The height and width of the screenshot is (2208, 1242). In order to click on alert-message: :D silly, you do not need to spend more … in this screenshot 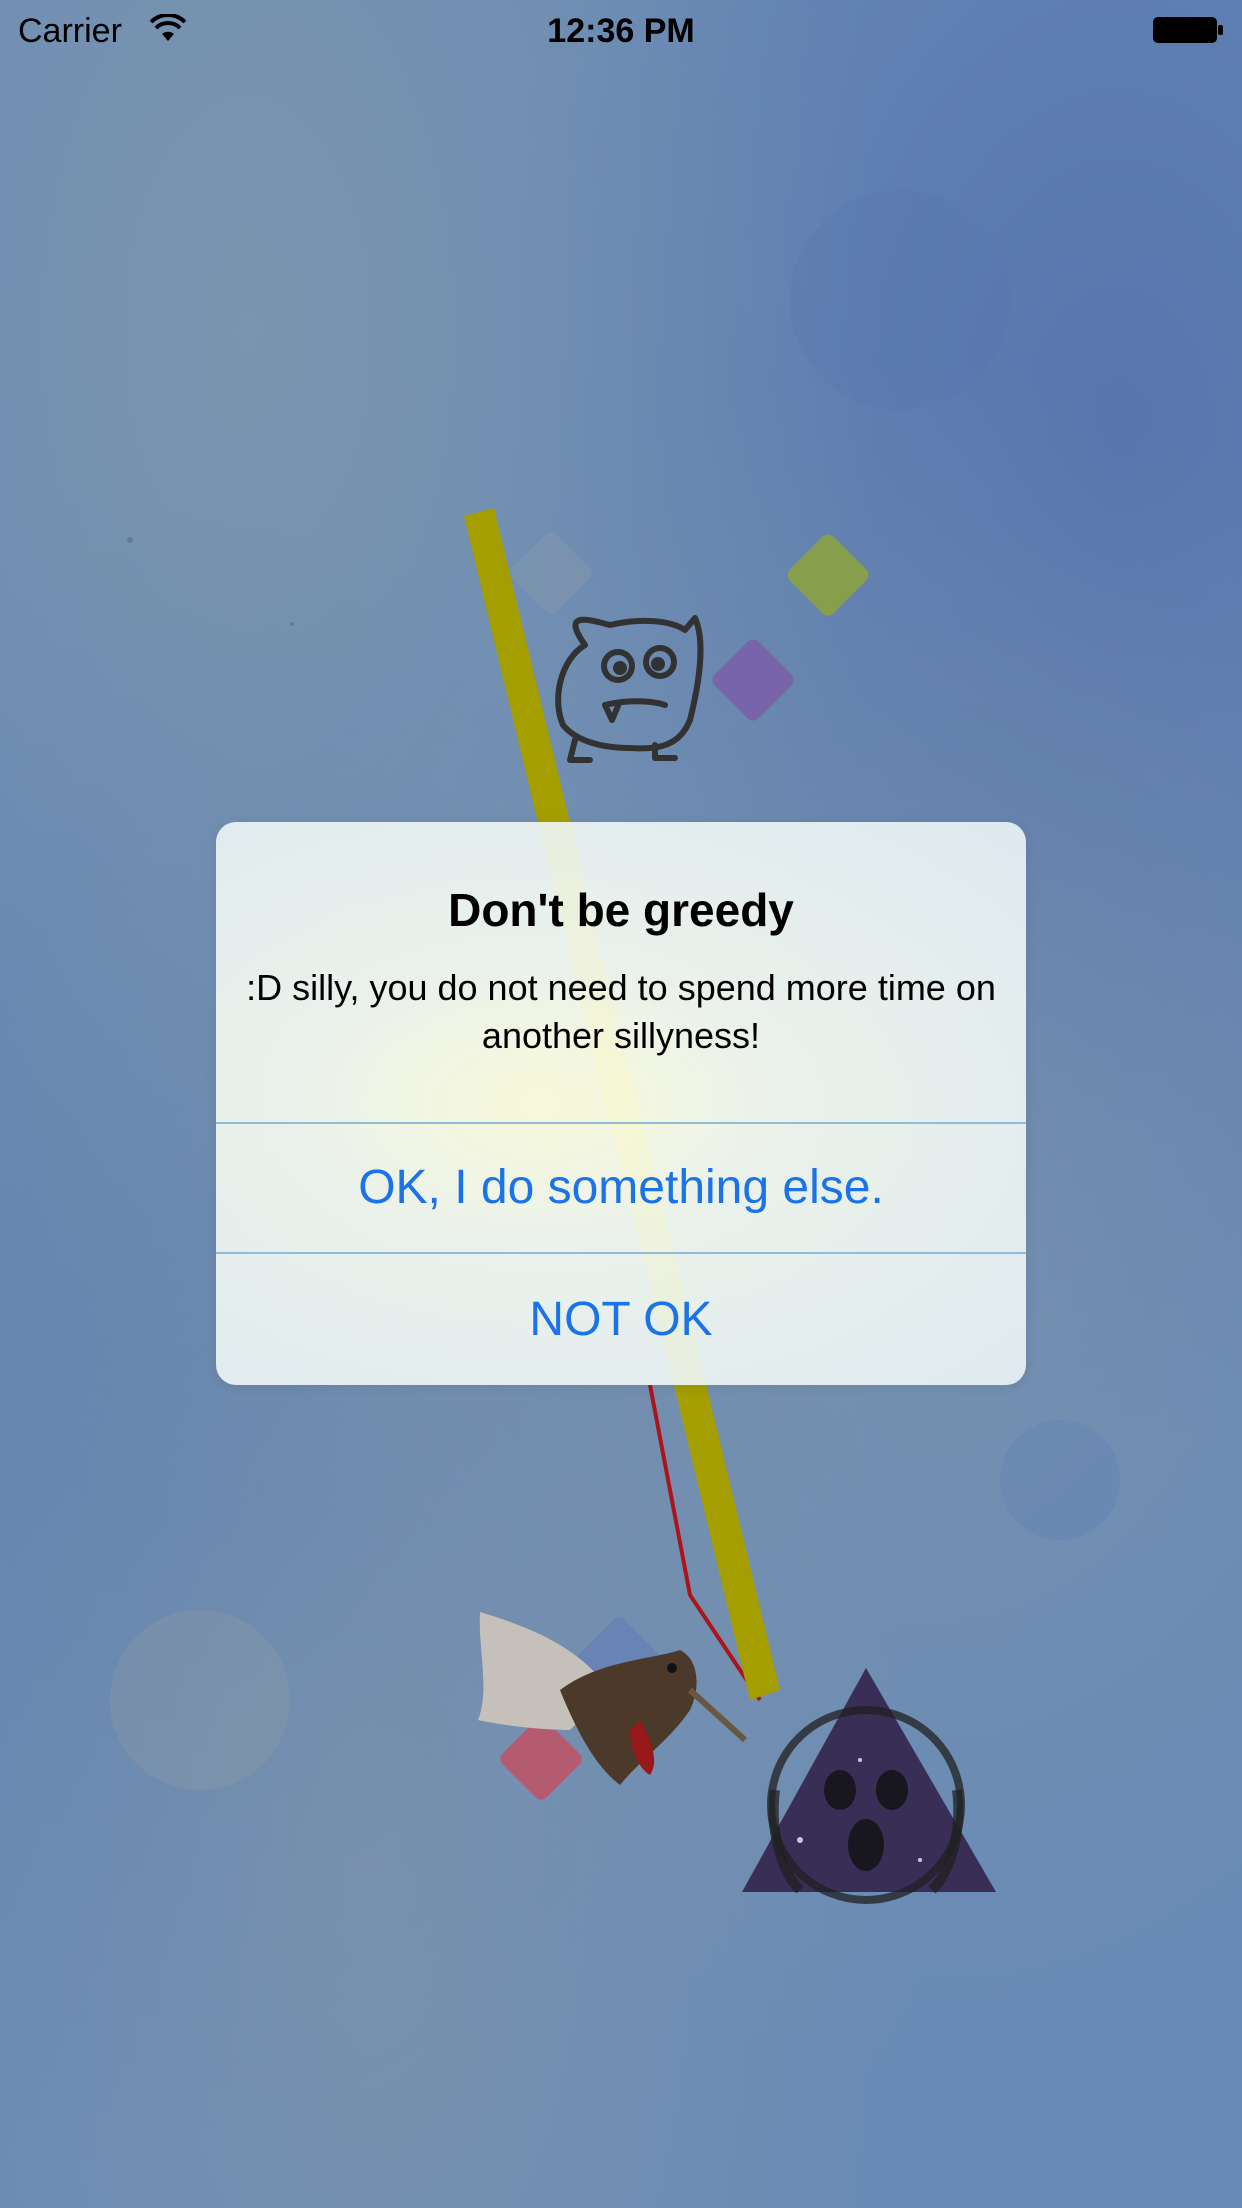, I will do `click(621, 1011)`.